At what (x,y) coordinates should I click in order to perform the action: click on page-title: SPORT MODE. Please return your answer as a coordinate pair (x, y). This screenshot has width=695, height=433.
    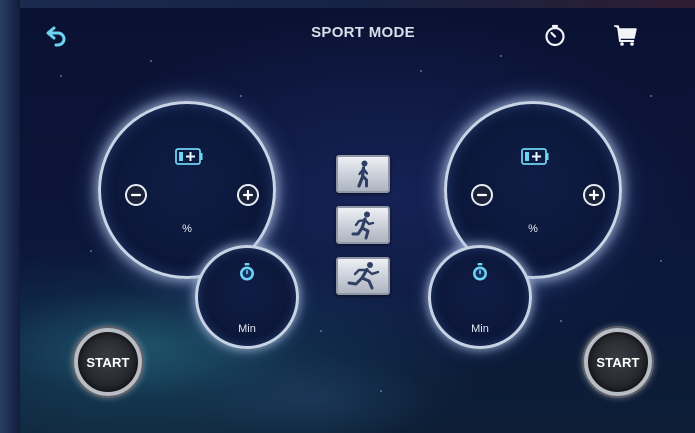
    Looking at the image, I should click on (363, 32).